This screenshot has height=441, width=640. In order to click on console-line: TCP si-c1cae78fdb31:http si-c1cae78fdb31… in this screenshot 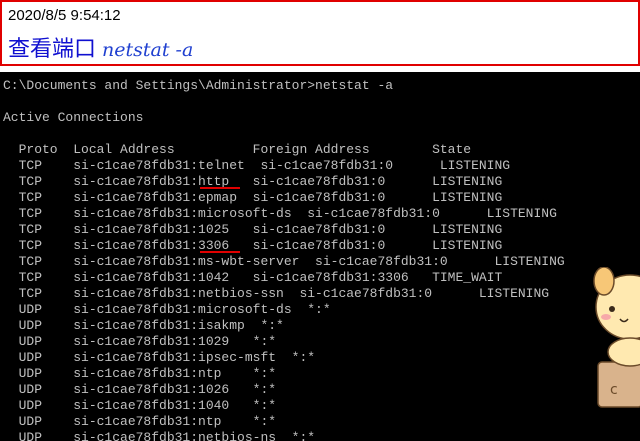, I will do `click(253, 181)`.